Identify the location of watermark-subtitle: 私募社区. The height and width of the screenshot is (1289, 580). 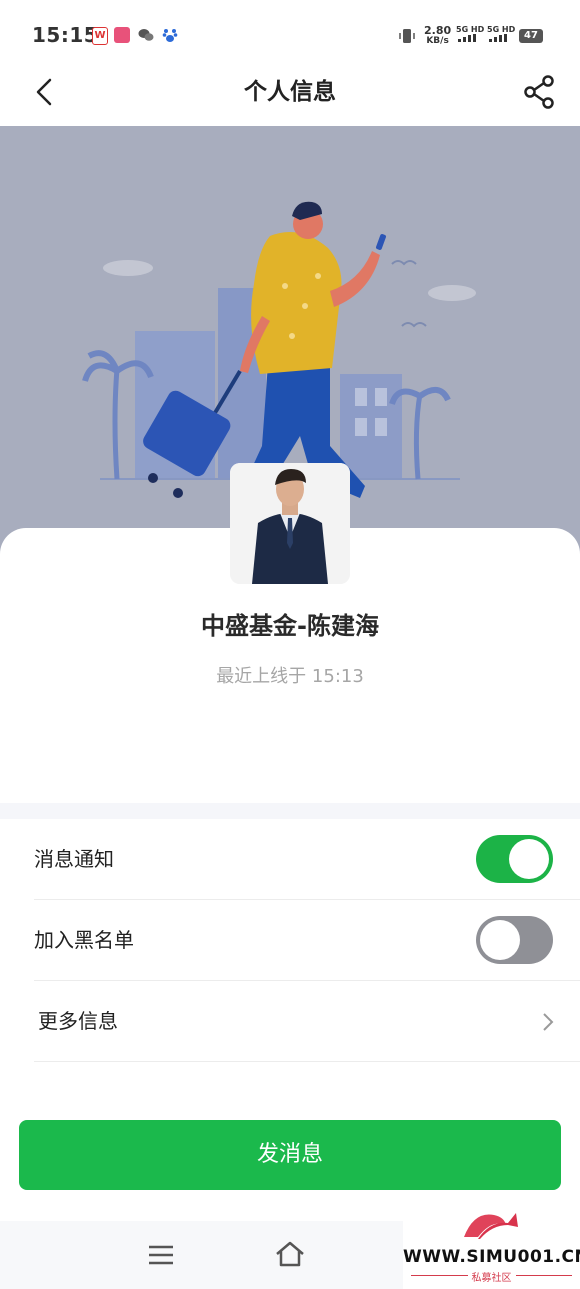
(491, 1276).